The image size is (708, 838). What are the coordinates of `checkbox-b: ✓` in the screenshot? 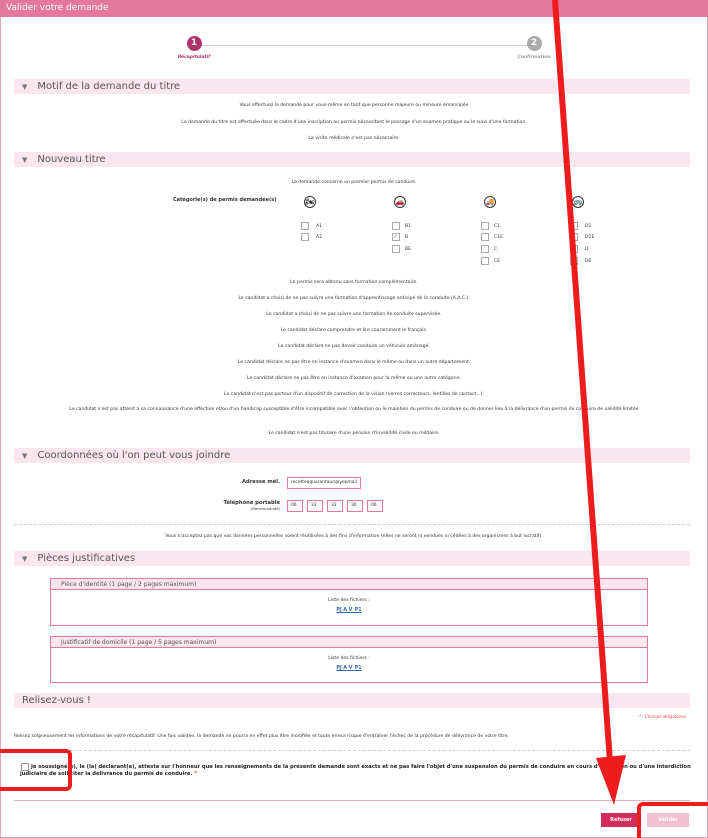 It's located at (396, 237).